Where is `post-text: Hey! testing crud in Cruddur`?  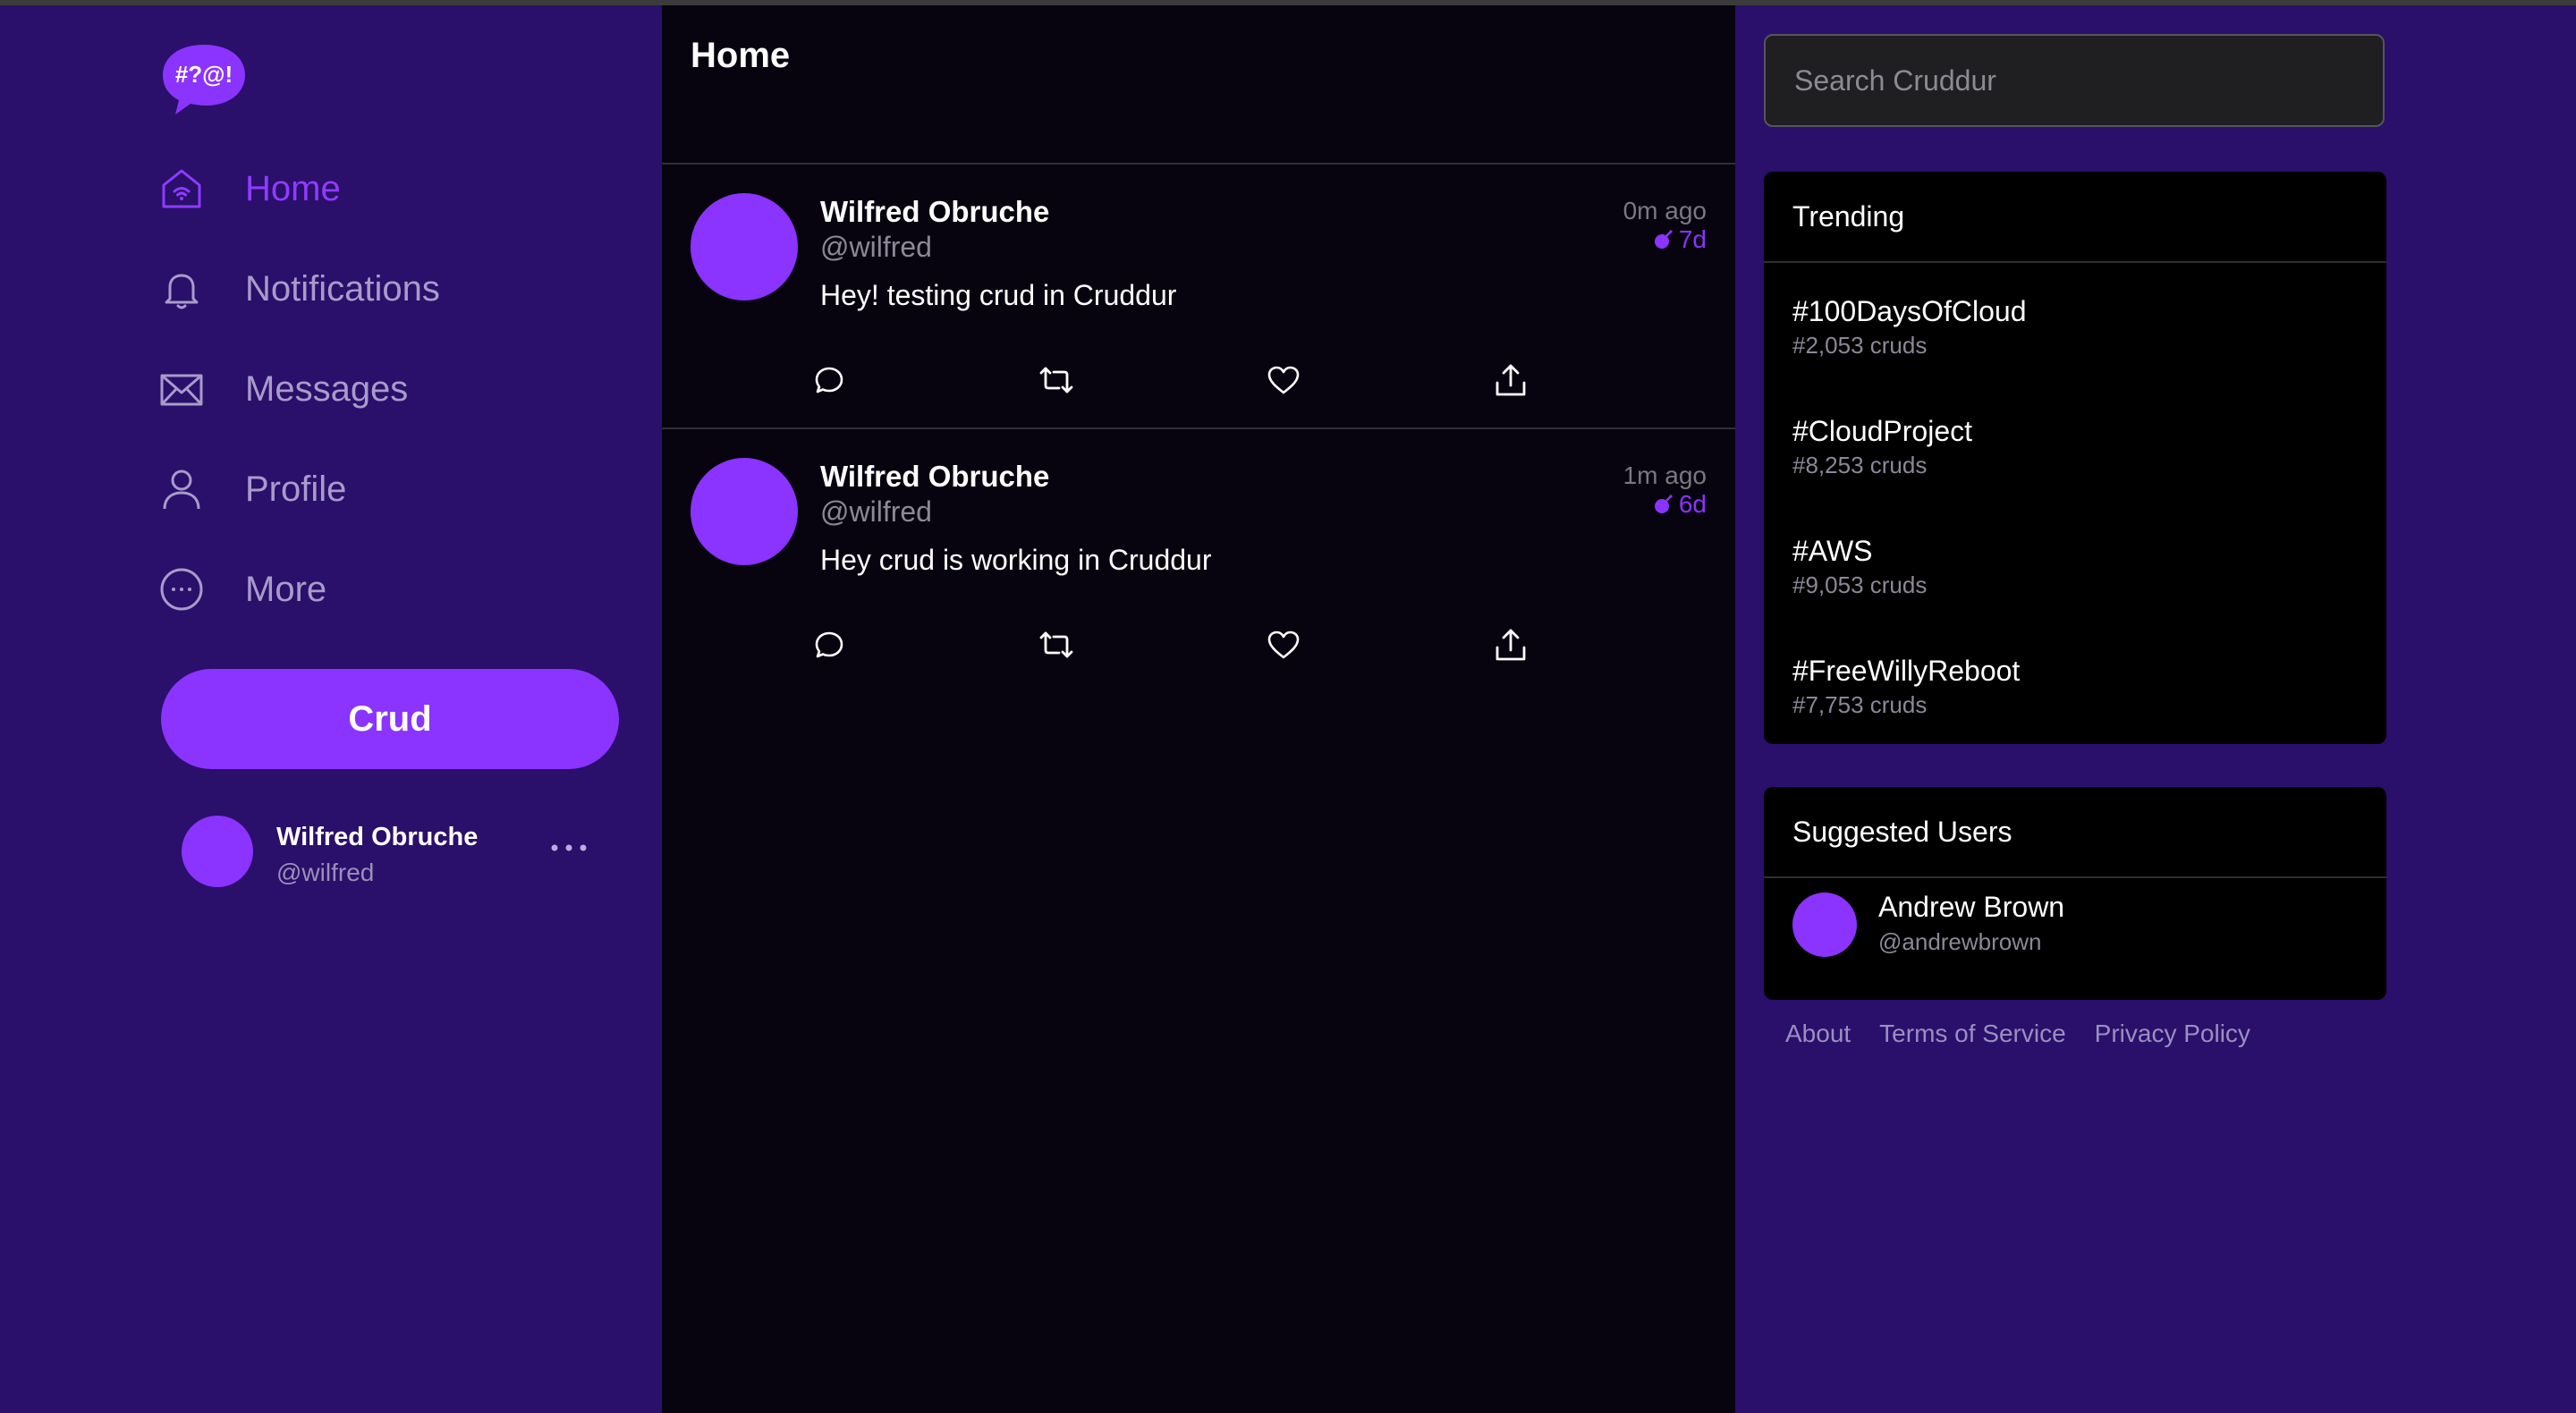
post-text: Hey! testing crud in Cruddur is located at coordinates (998, 295).